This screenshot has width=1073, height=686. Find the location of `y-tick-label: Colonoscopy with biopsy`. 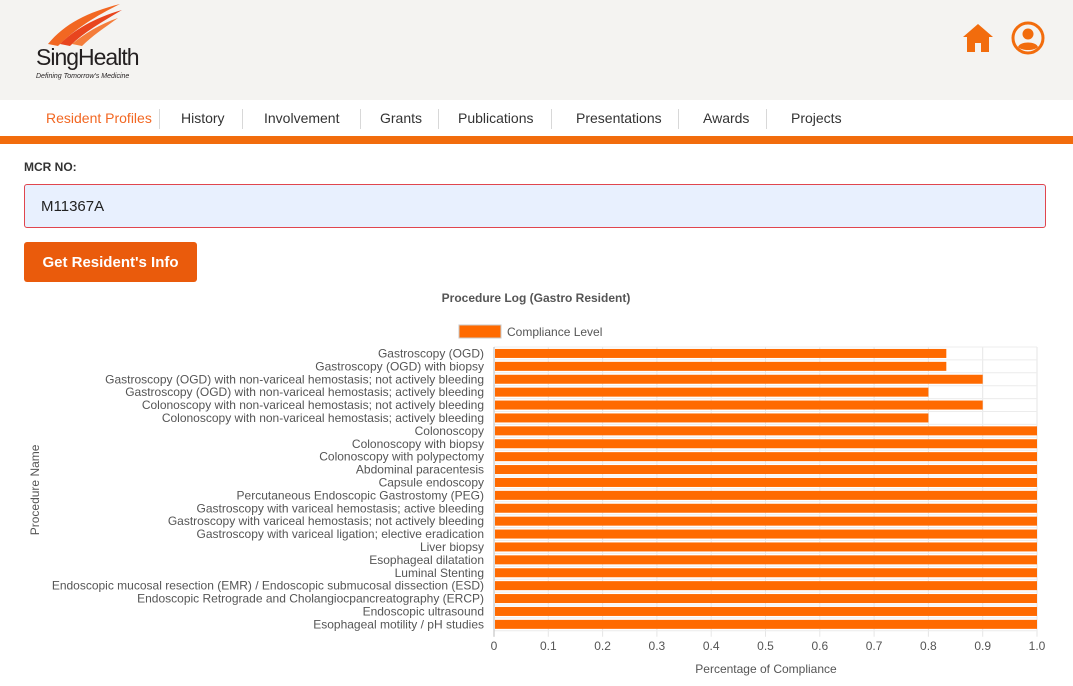

y-tick-label: Colonoscopy with biopsy is located at coordinates (418, 444).